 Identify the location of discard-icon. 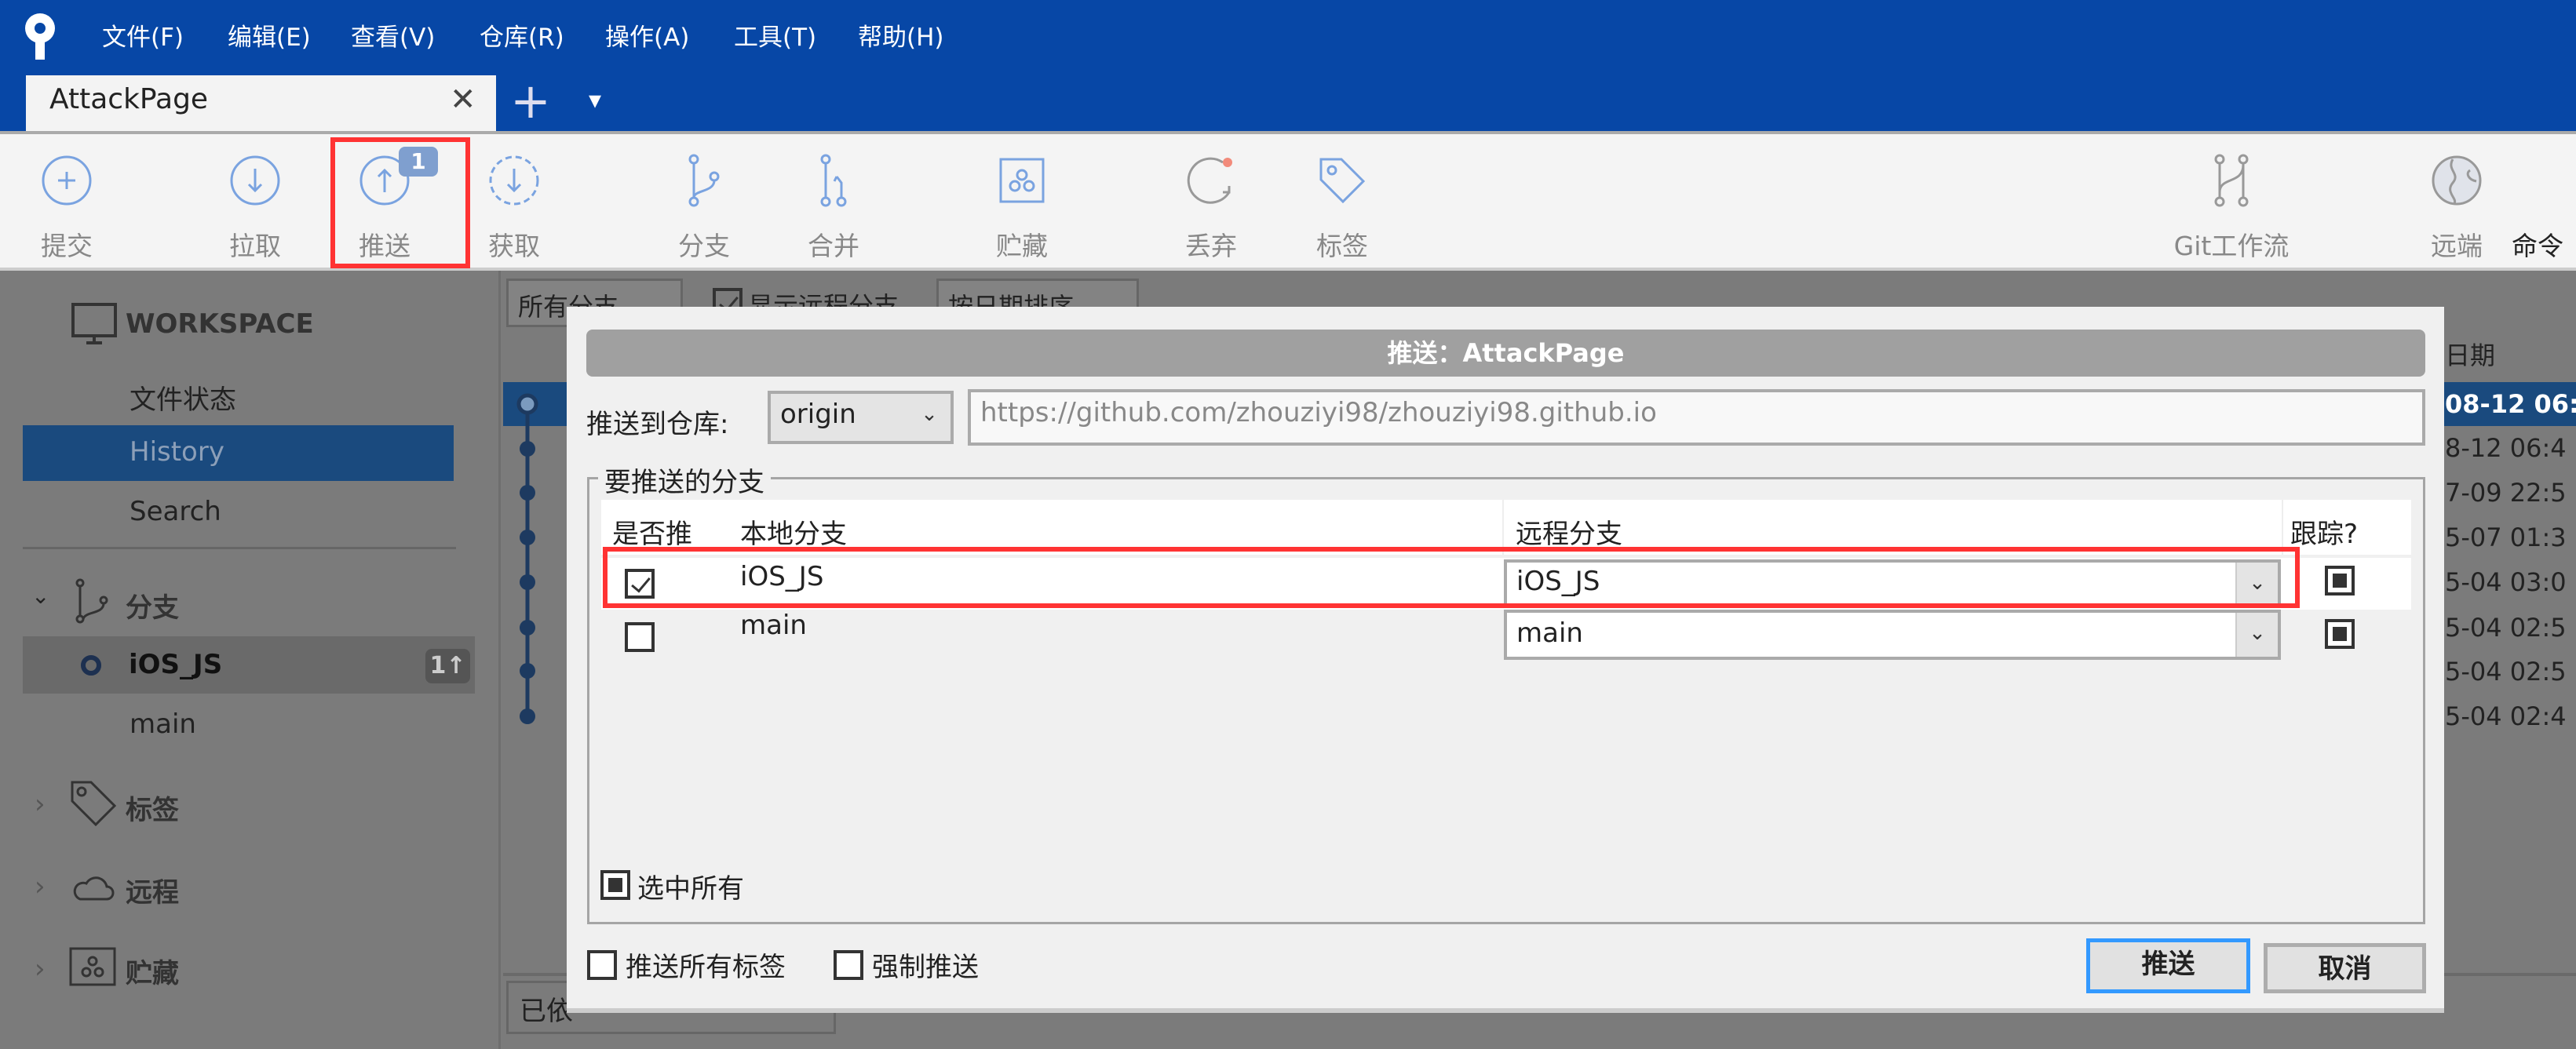
(1209, 180).